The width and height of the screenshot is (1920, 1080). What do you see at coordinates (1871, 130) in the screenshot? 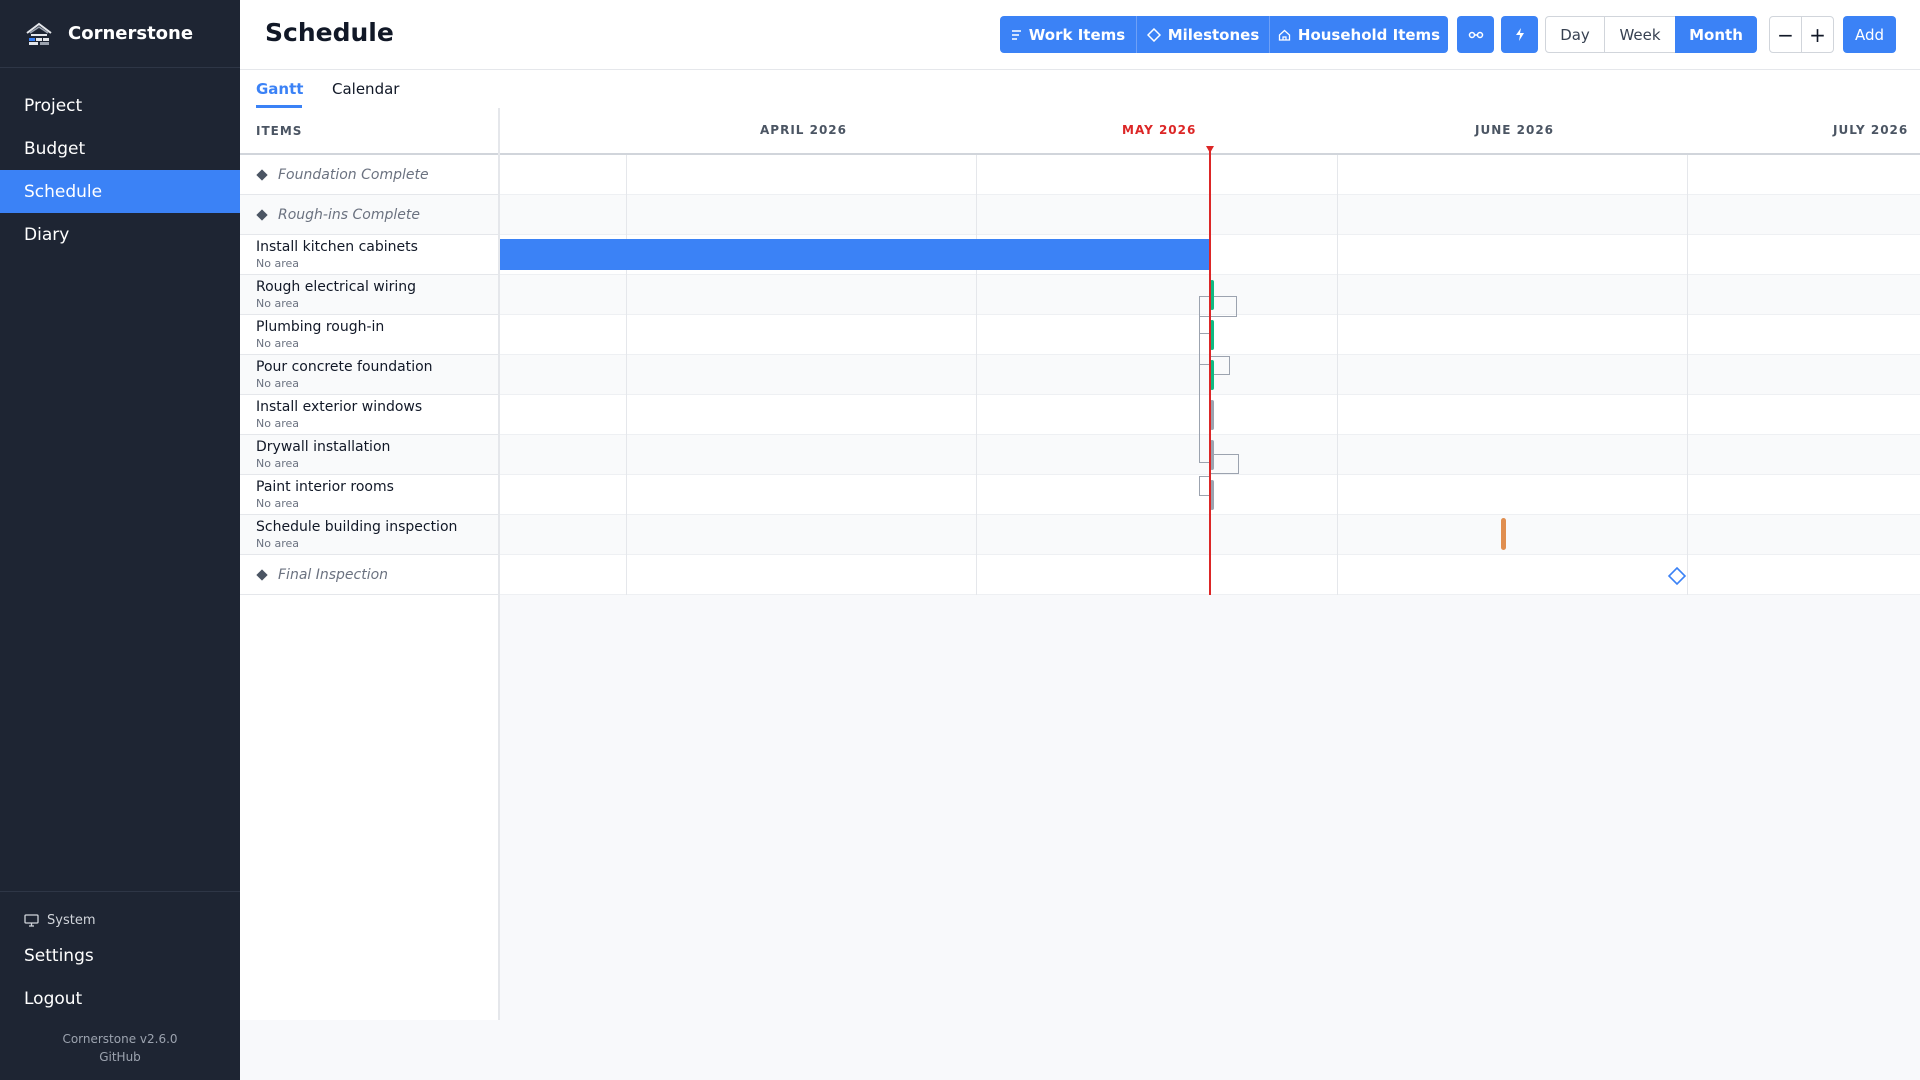
I see `month-label-july: JULY 2026` at bounding box center [1871, 130].